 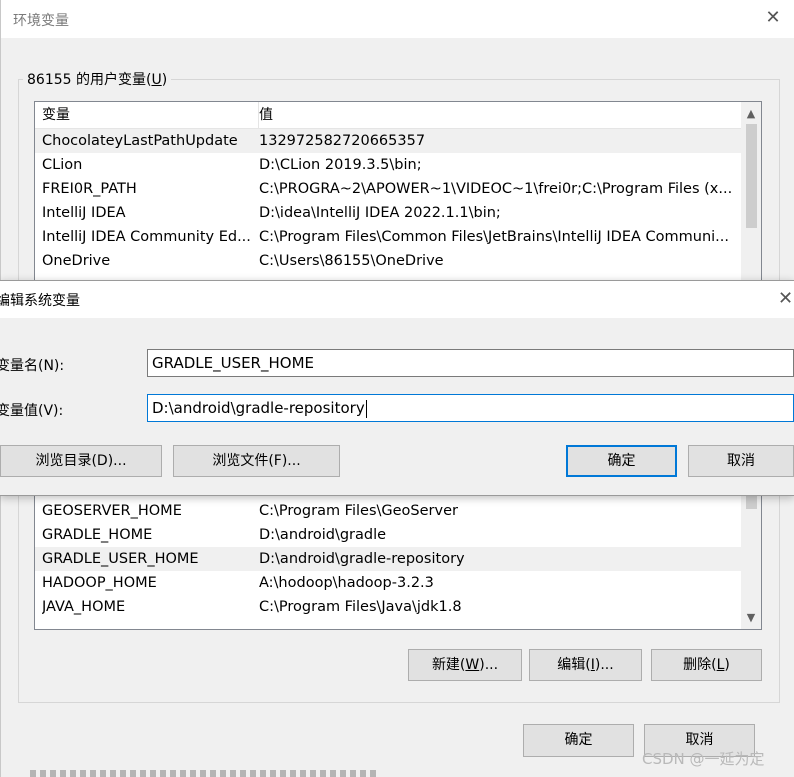 I want to click on variable-name-input: GRADLE_USER_HOME, so click(x=470, y=363).